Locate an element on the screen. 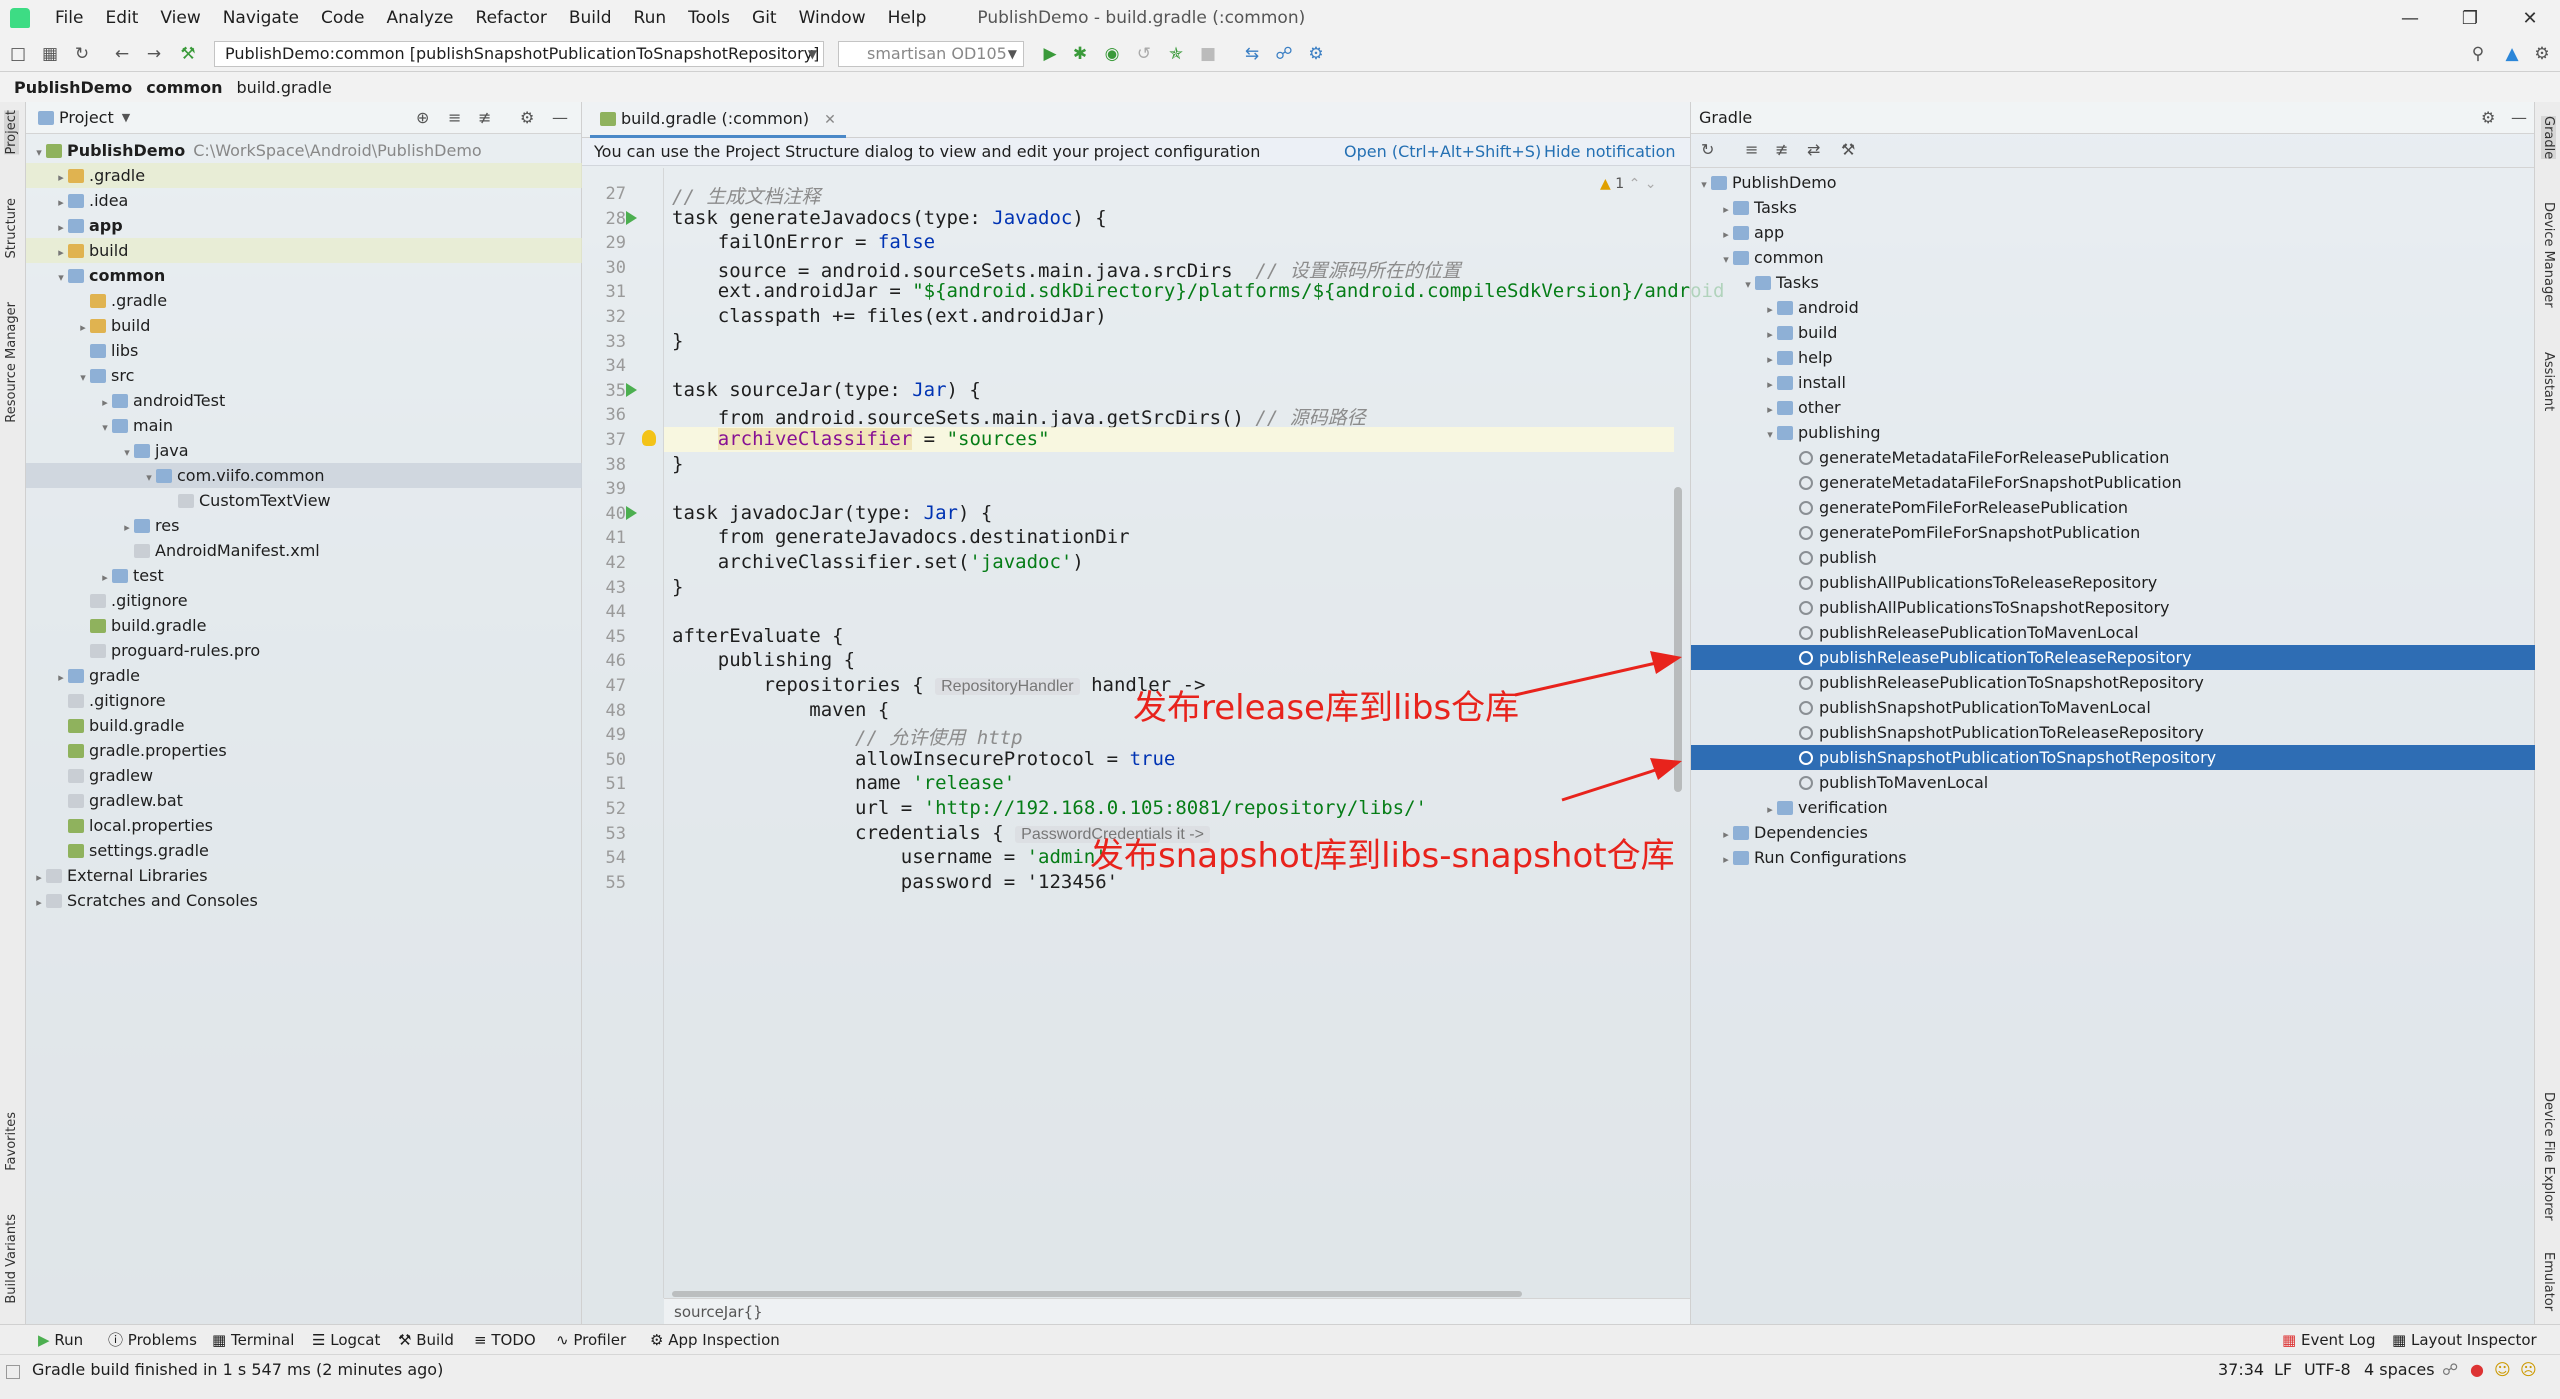  arrow-snapshot-line is located at coordinates (1613, 783).